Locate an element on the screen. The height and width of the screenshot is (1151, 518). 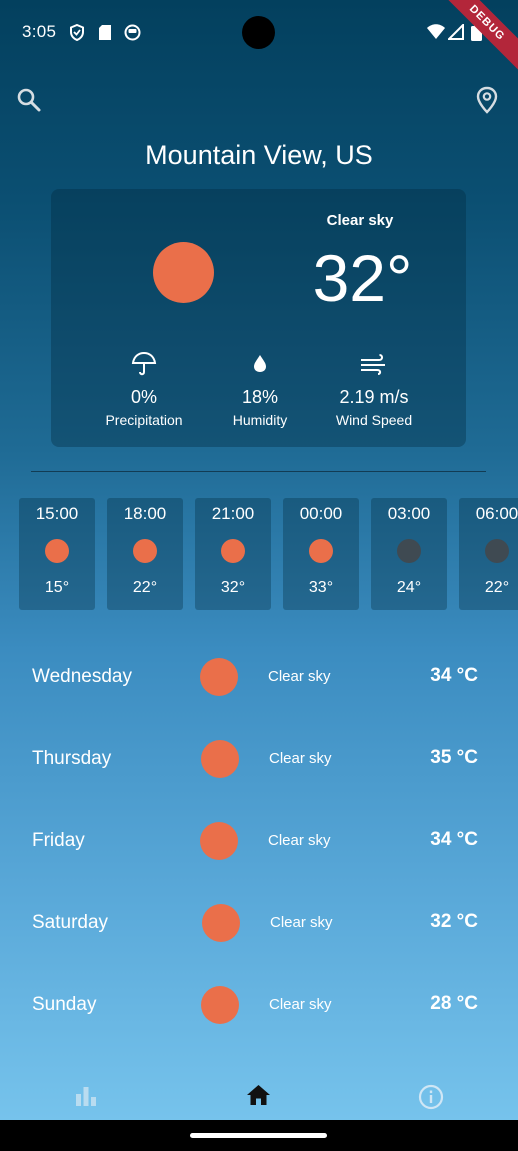
app-notification-icon is located at coordinates (132, 32).